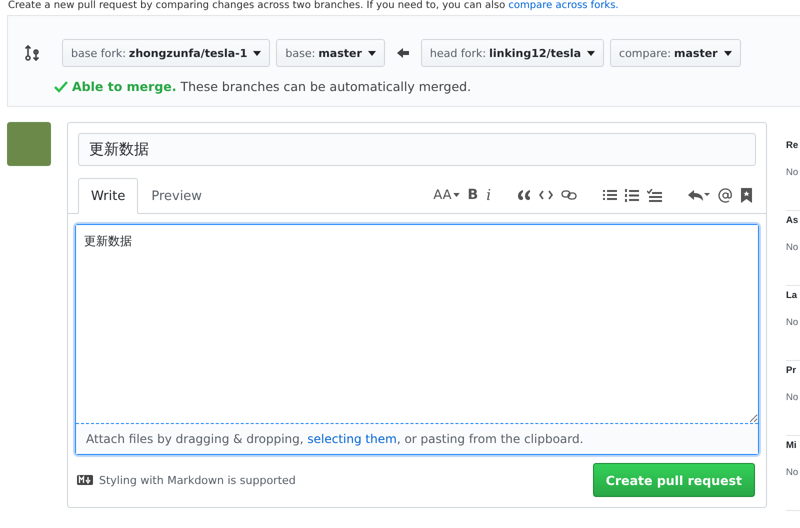 This screenshot has width=800, height=528. Describe the element at coordinates (402, 53) in the screenshot. I see `left-arrow-icon` at that location.